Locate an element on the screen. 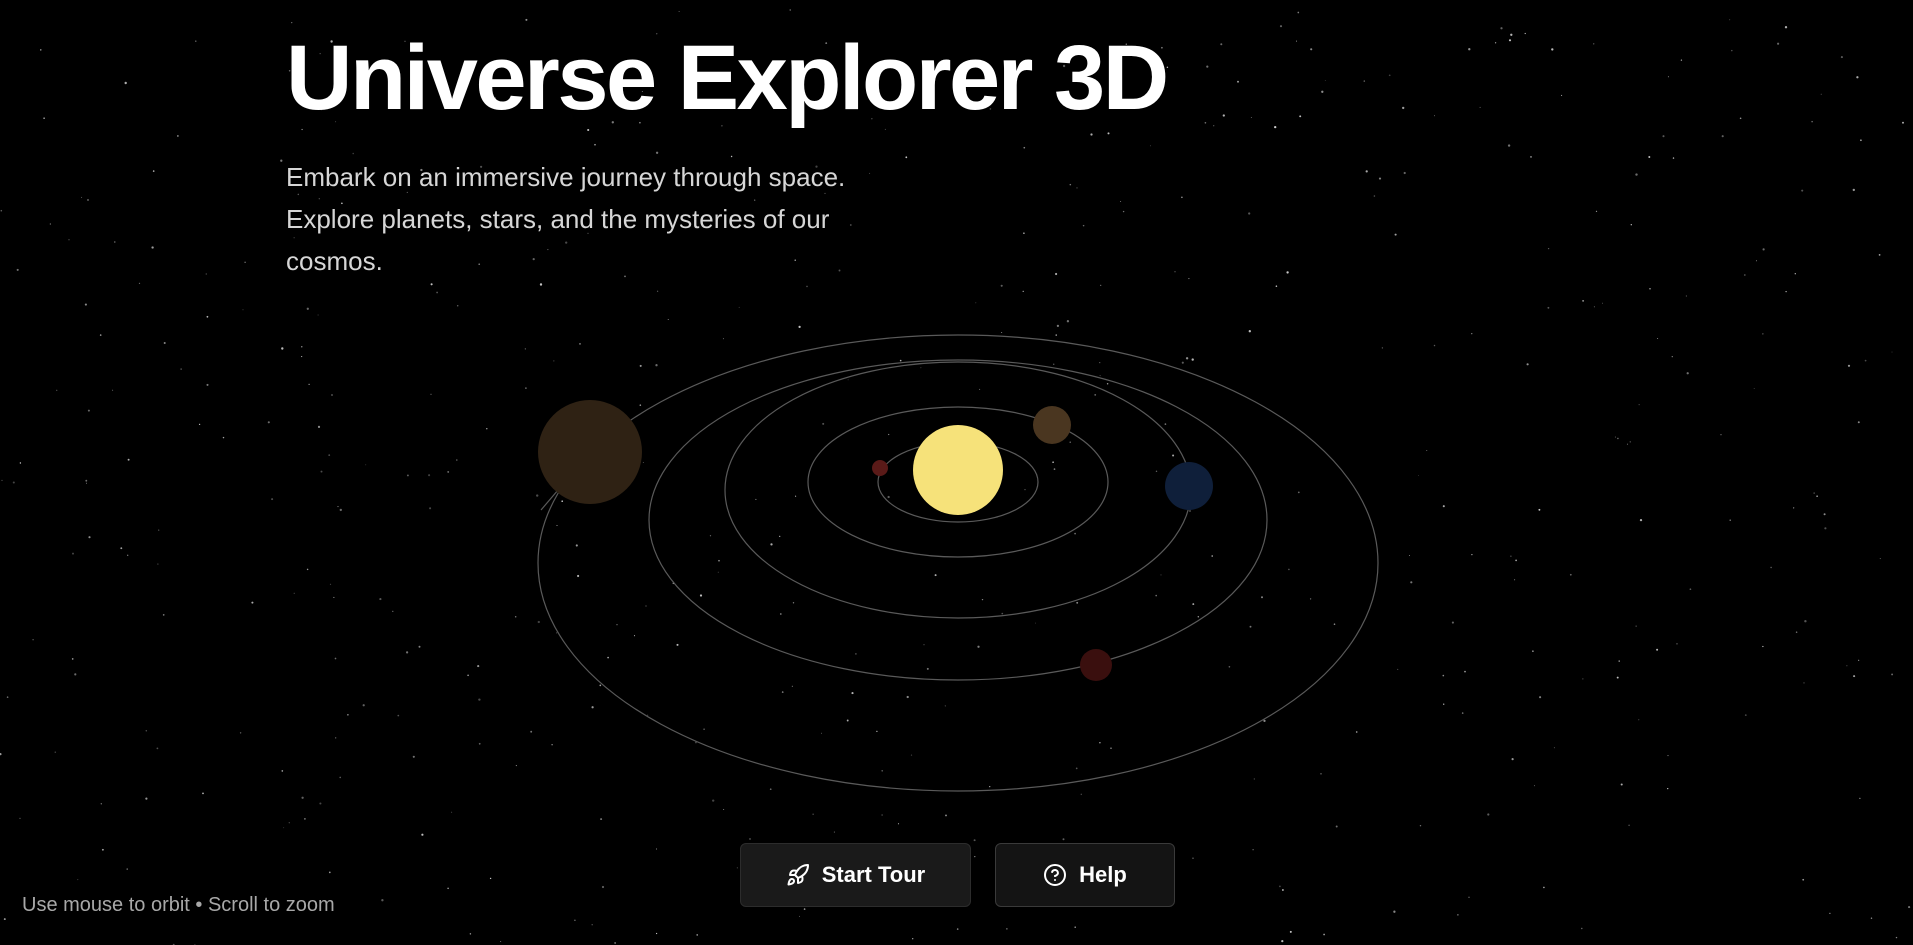 The image size is (1913, 945). start-tour-label: Start Tour is located at coordinates (873, 874).